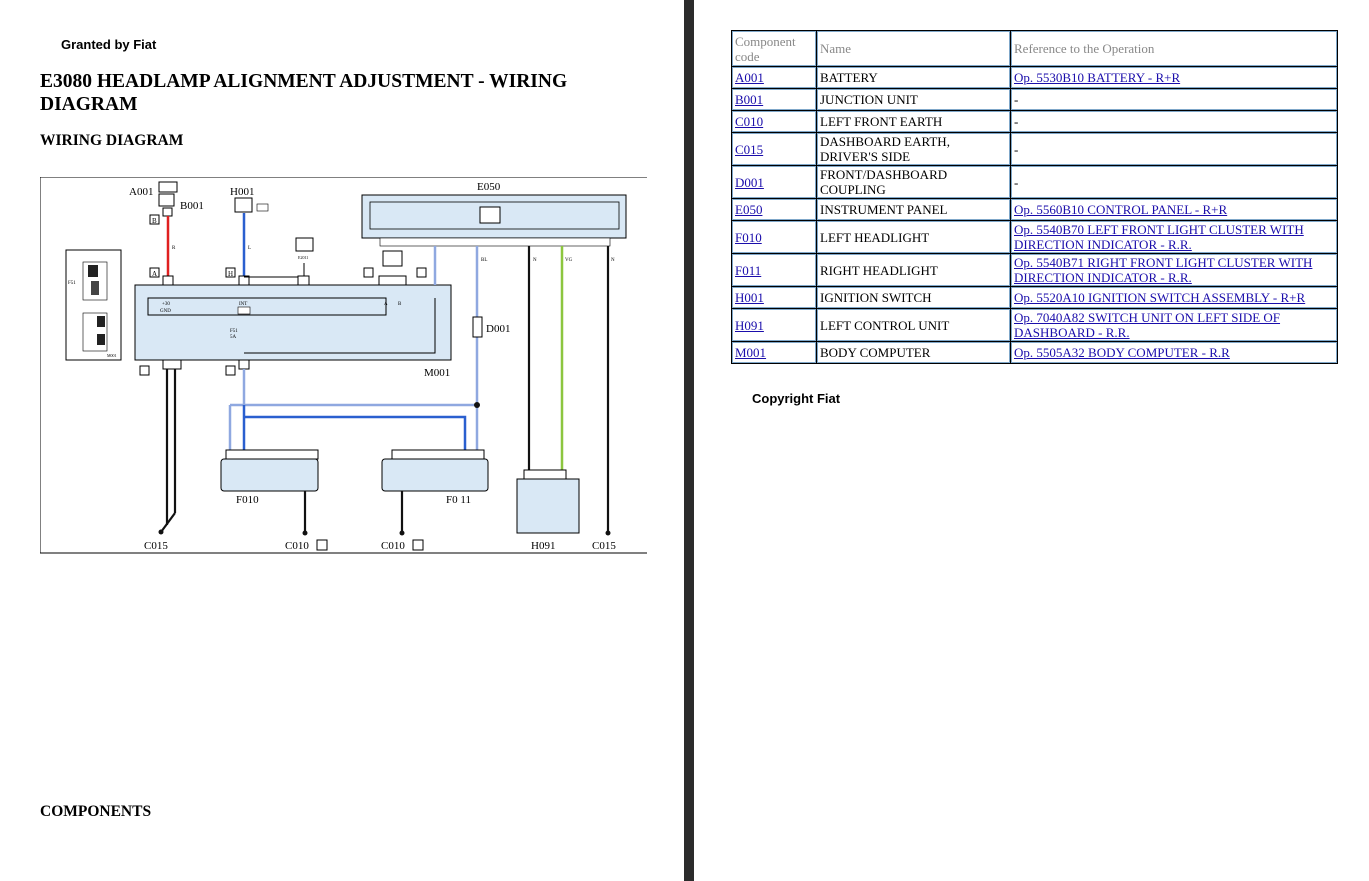 This screenshot has width=1369, height=881. Describe the element at coordinates (913, 48) in the screenshot. I see `header-name: Name` at that location.